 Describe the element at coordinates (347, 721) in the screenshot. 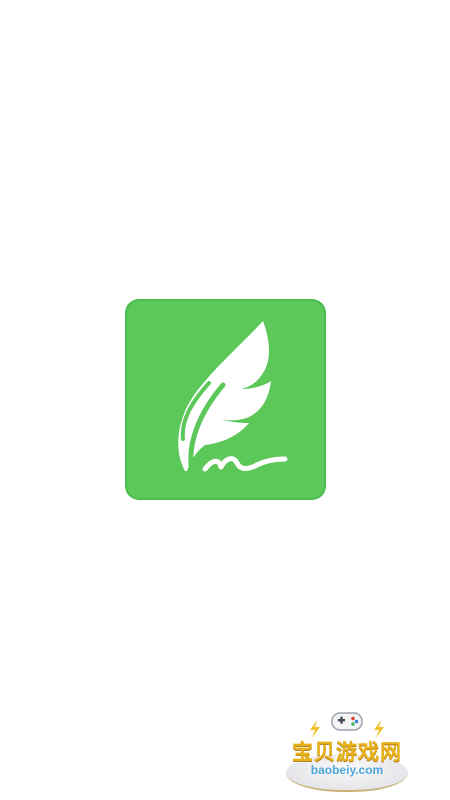

I see `gamepad-icon` at that location.